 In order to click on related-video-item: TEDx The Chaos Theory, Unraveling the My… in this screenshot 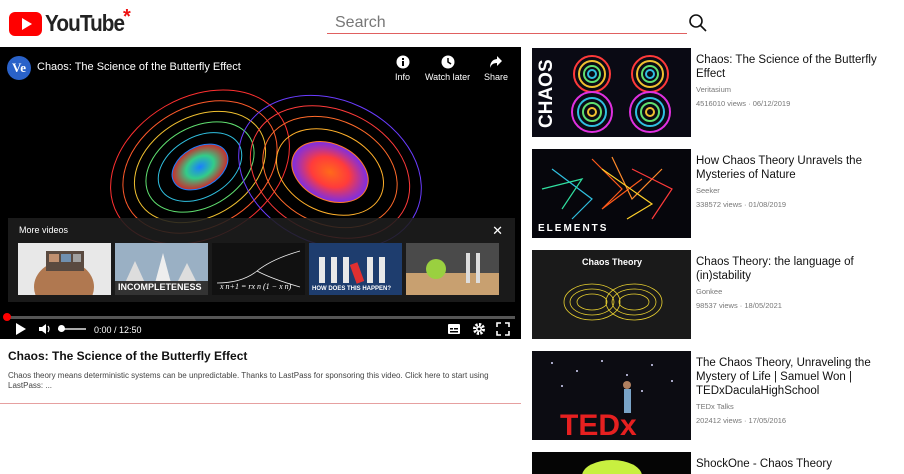, I will do `click(717, 396)`.